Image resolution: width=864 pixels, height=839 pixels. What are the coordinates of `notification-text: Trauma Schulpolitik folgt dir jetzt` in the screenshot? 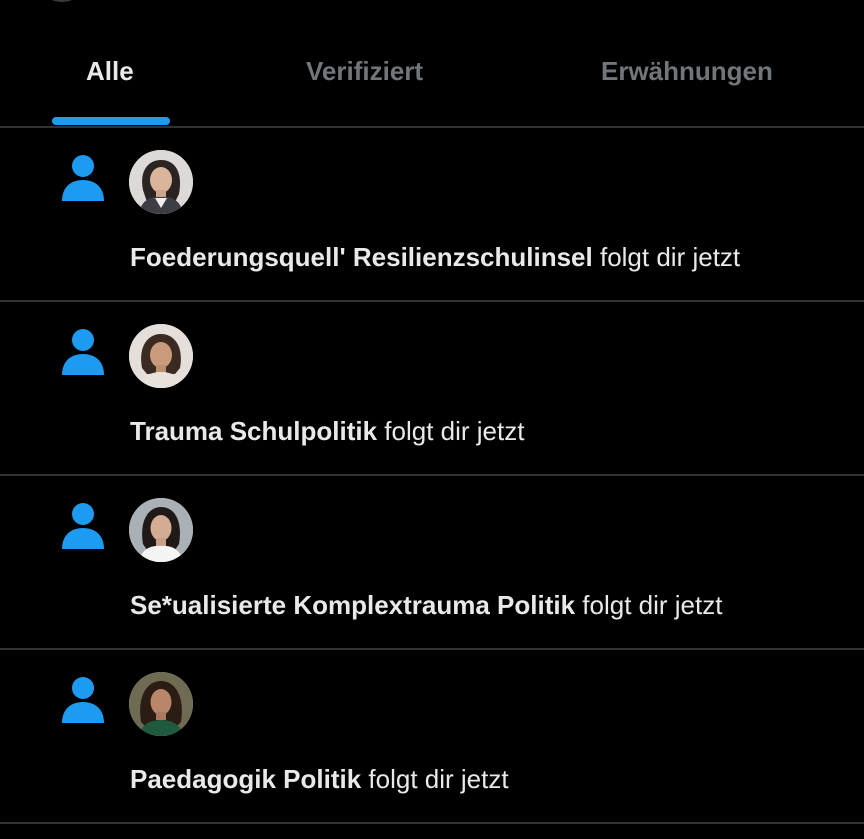 It's located at (327, 431).